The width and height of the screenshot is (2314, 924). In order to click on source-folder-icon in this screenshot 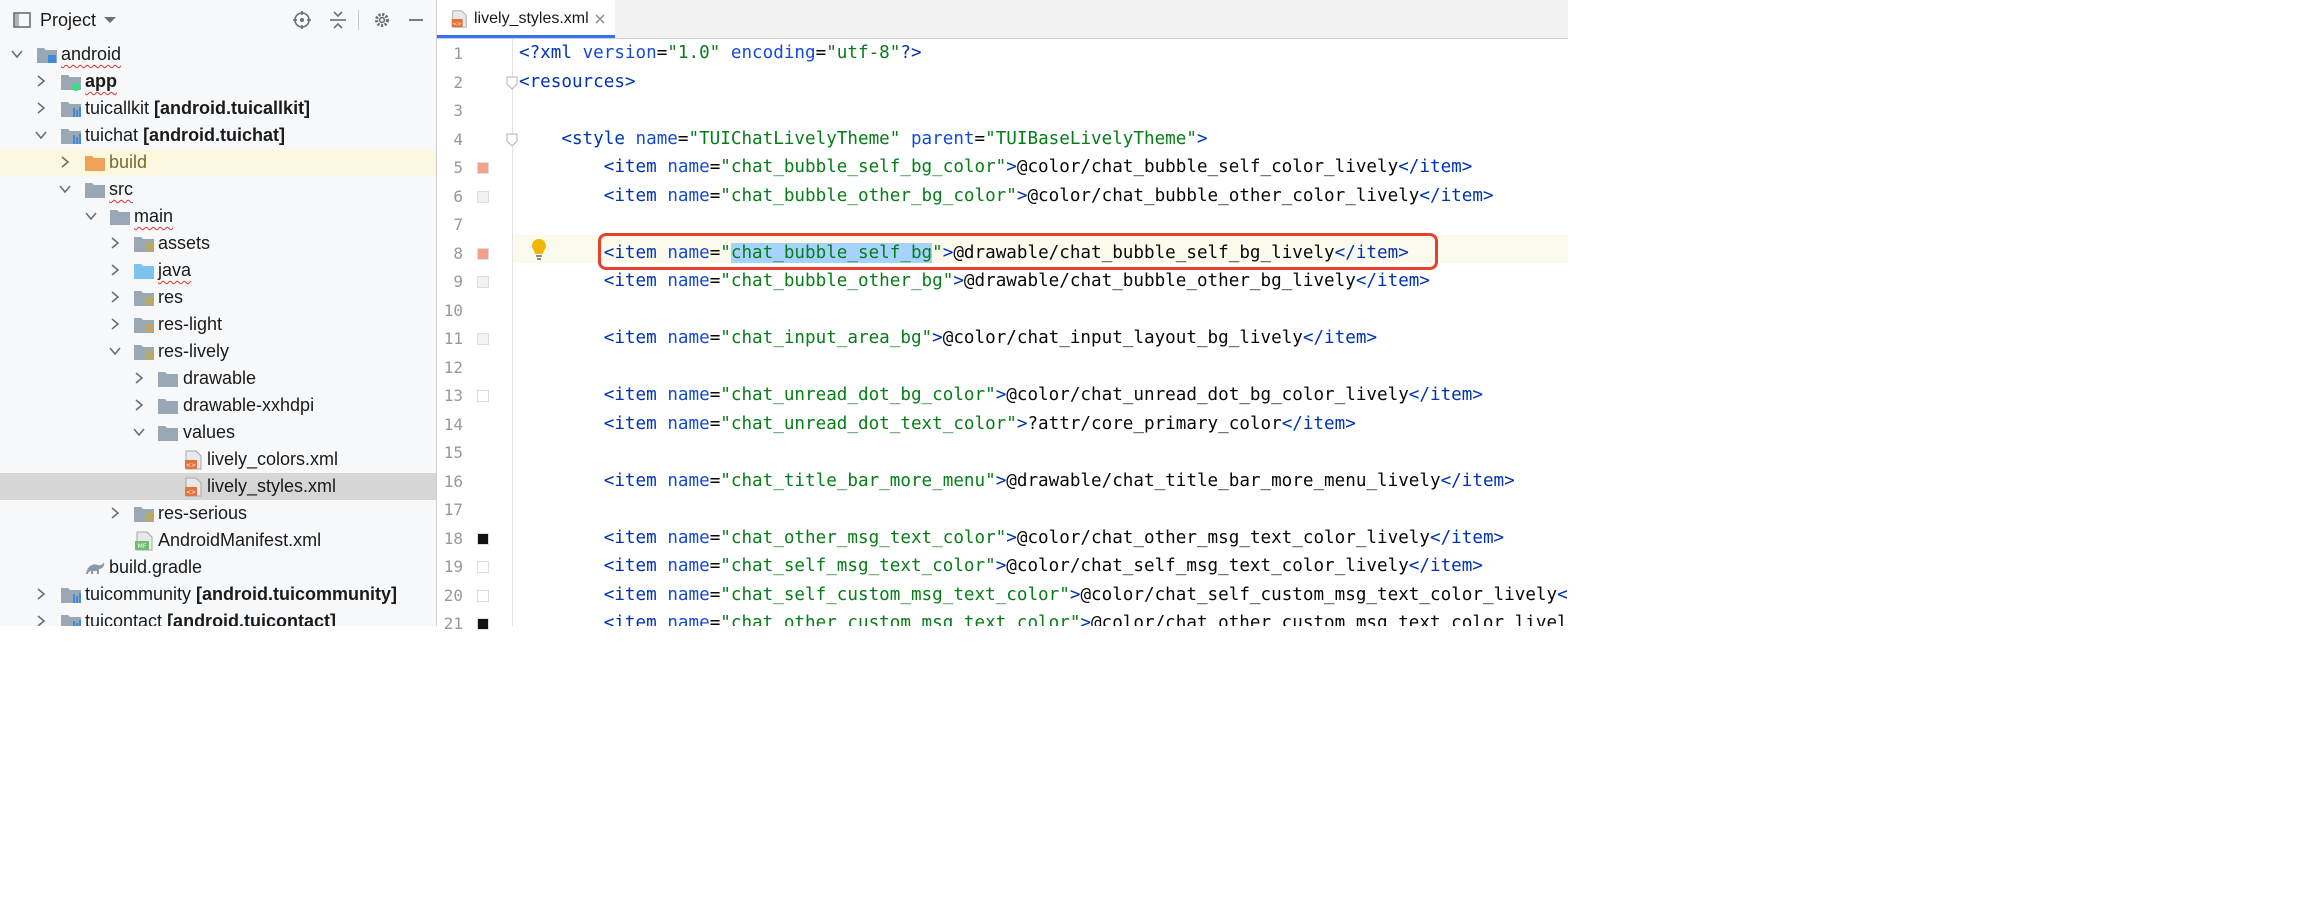, I will do `click(144, 271)`.